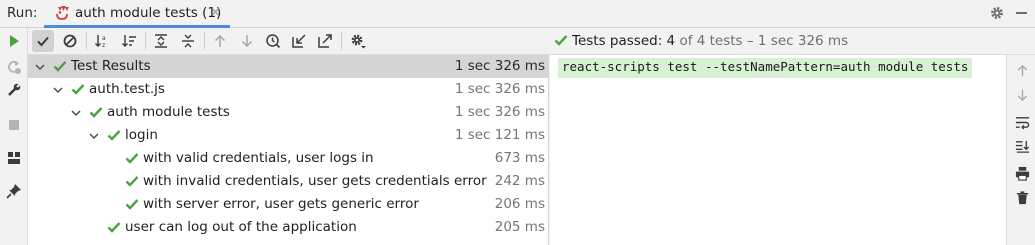 The width and height of the screenshot is (1035, 245). Describe the element at coordinates (288, 66) in the screenshot. I see `tree-row-test-results: Test Results 1 sec 326 ms` at that location.